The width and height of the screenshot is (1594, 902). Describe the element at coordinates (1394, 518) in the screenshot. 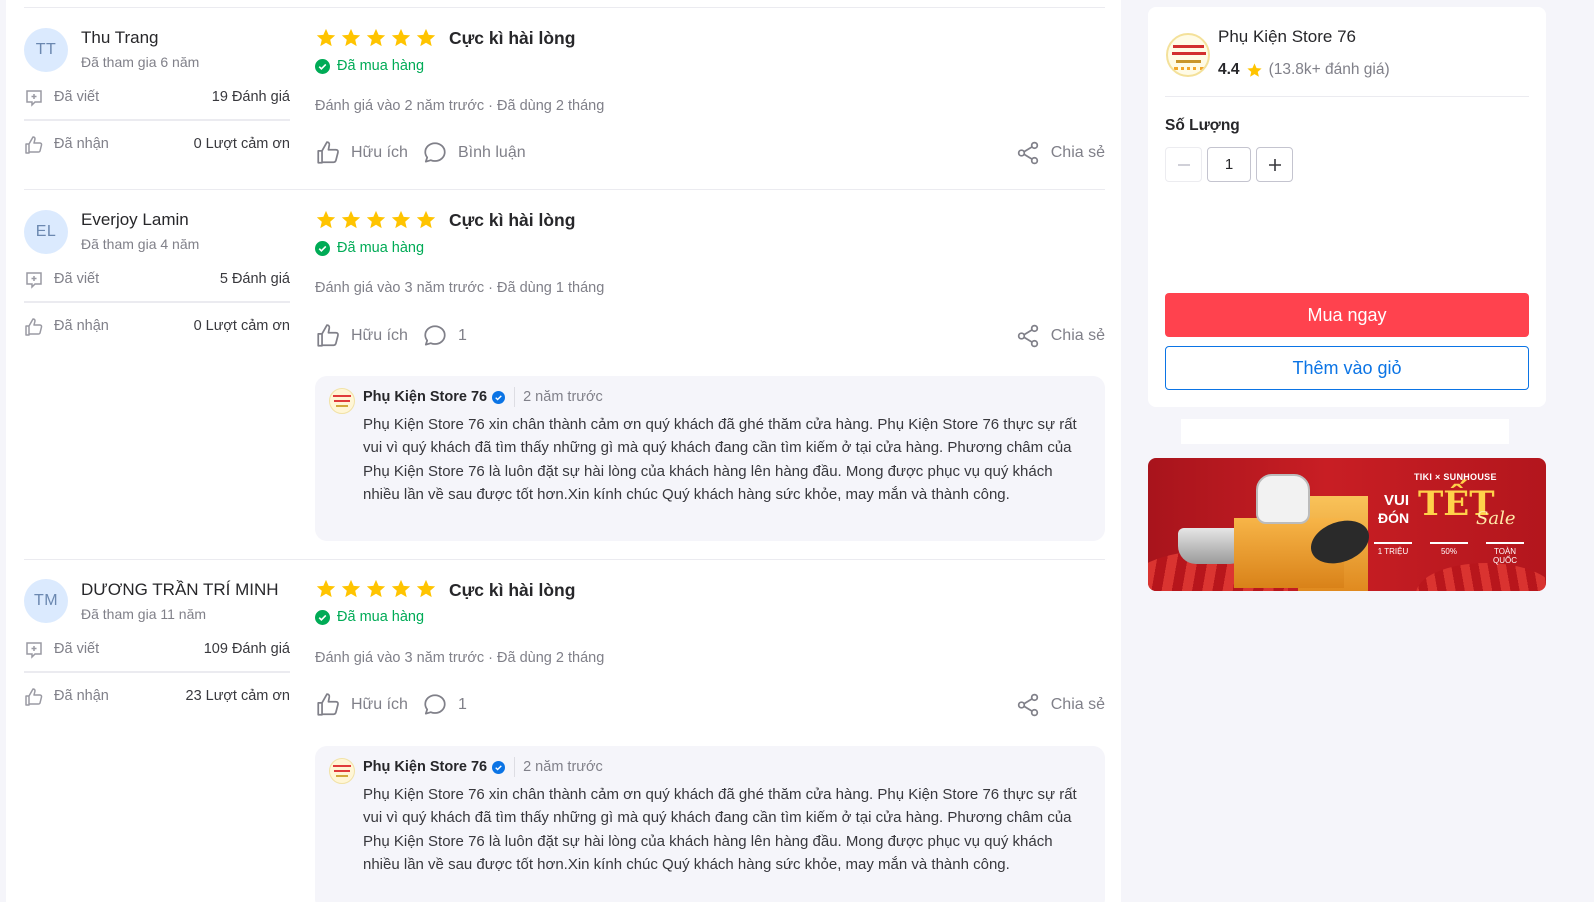

I see `banner-text-don: ĐÓN` at that location.